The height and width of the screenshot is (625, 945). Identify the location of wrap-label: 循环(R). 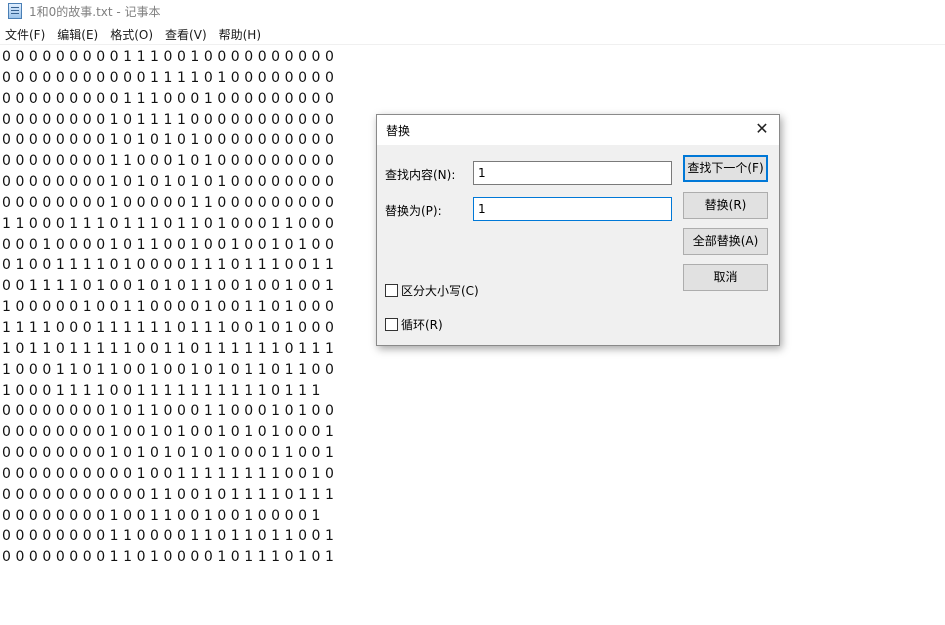
(422, 325).